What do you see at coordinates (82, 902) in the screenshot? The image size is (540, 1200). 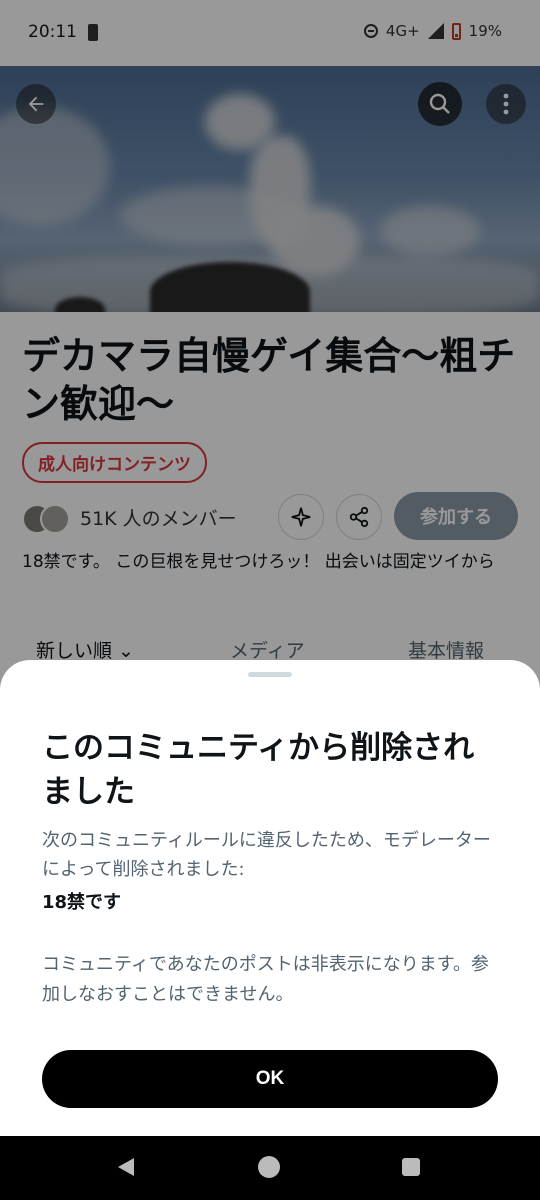 I see `violated-rule: 18禁です` at bounding box center [82, 902].